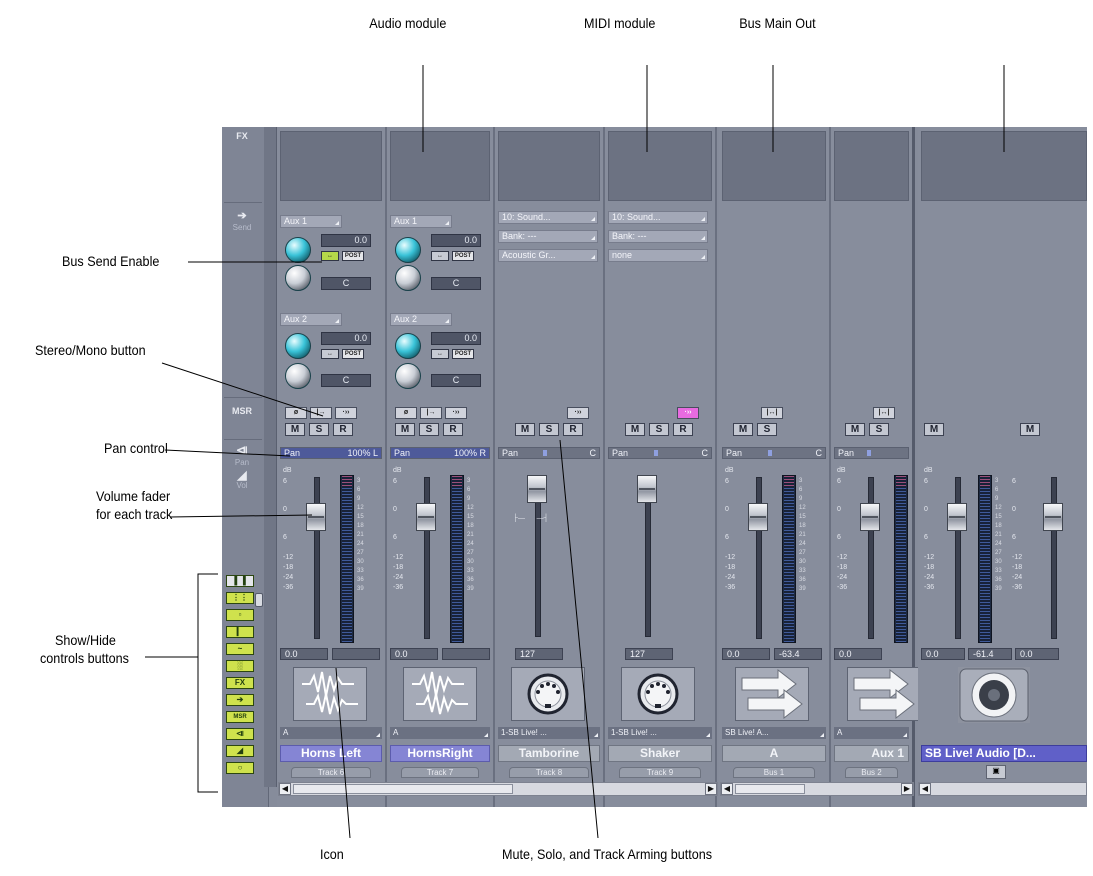 This screenshot has width=1093, height=876. Describe the element at coordinates (990, 654) in the screenshot. I see `meter-peak-value: -61.4` at that location.